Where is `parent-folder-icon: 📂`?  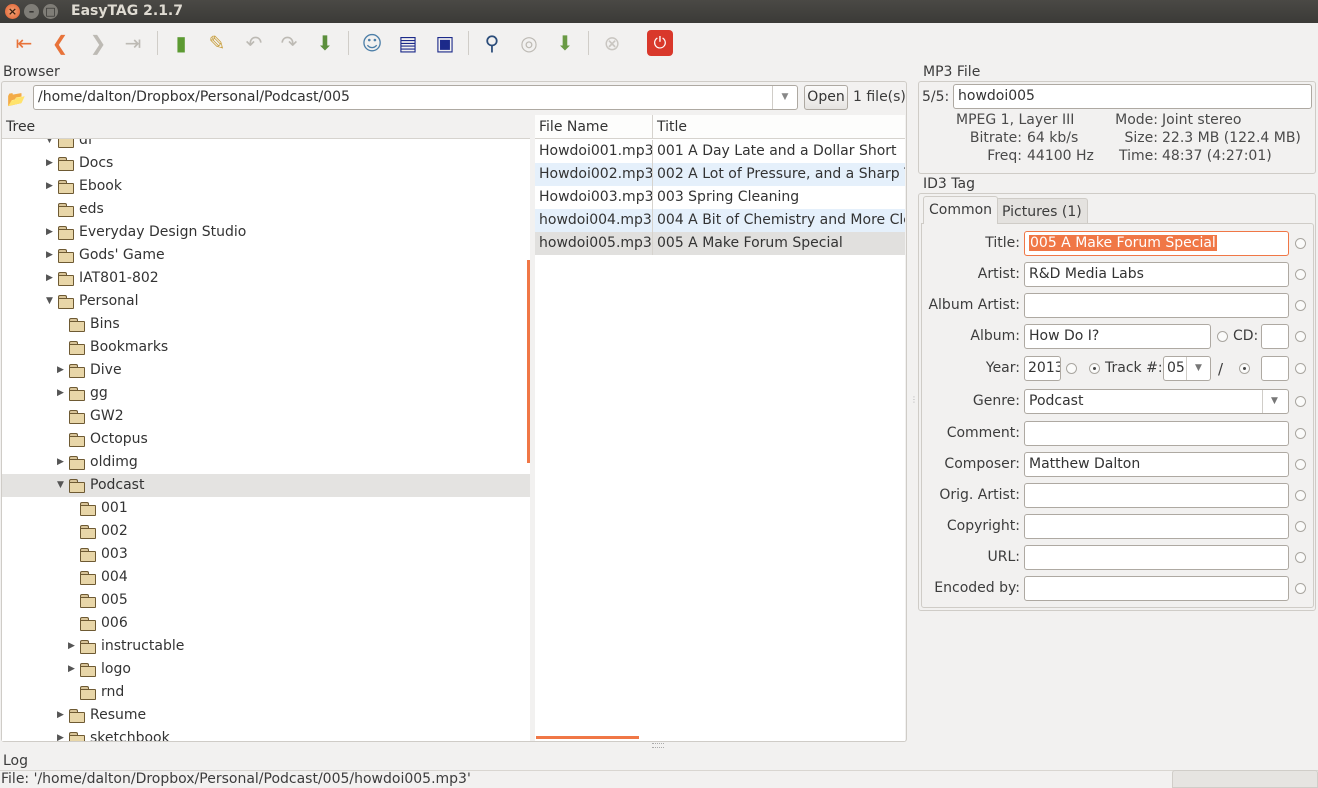
parent-folder-icon: 📂 is located at coordinates (17, 99).